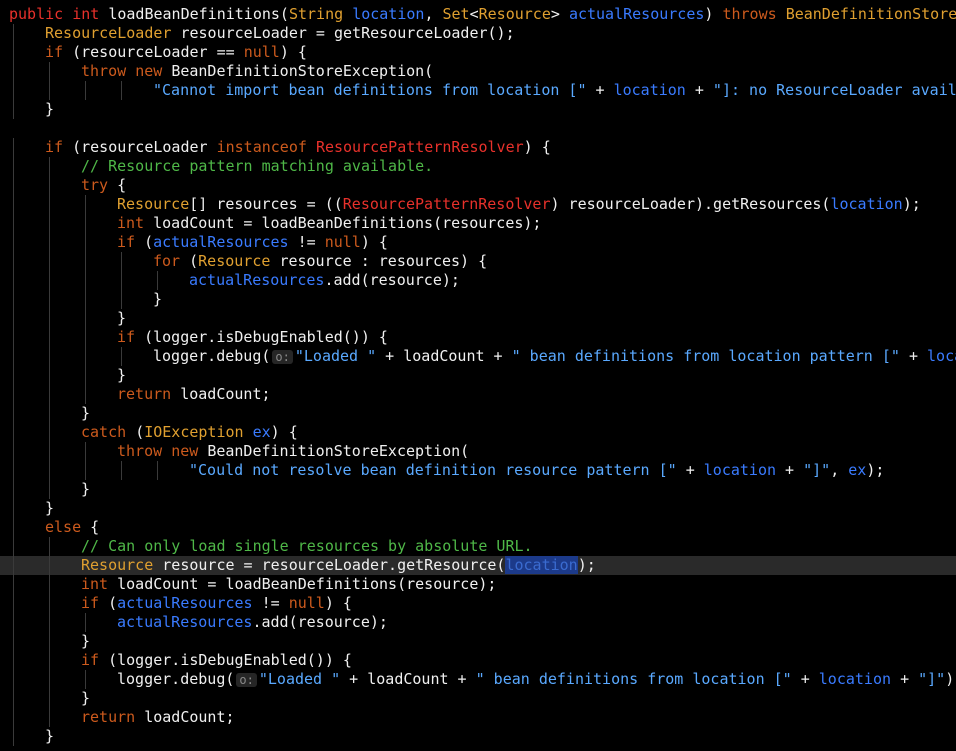 The height and width of the screenshot is (751, 956). Describe the element at coordinates (68, 527) in the screenshot. I see `code-token: else` at that location.